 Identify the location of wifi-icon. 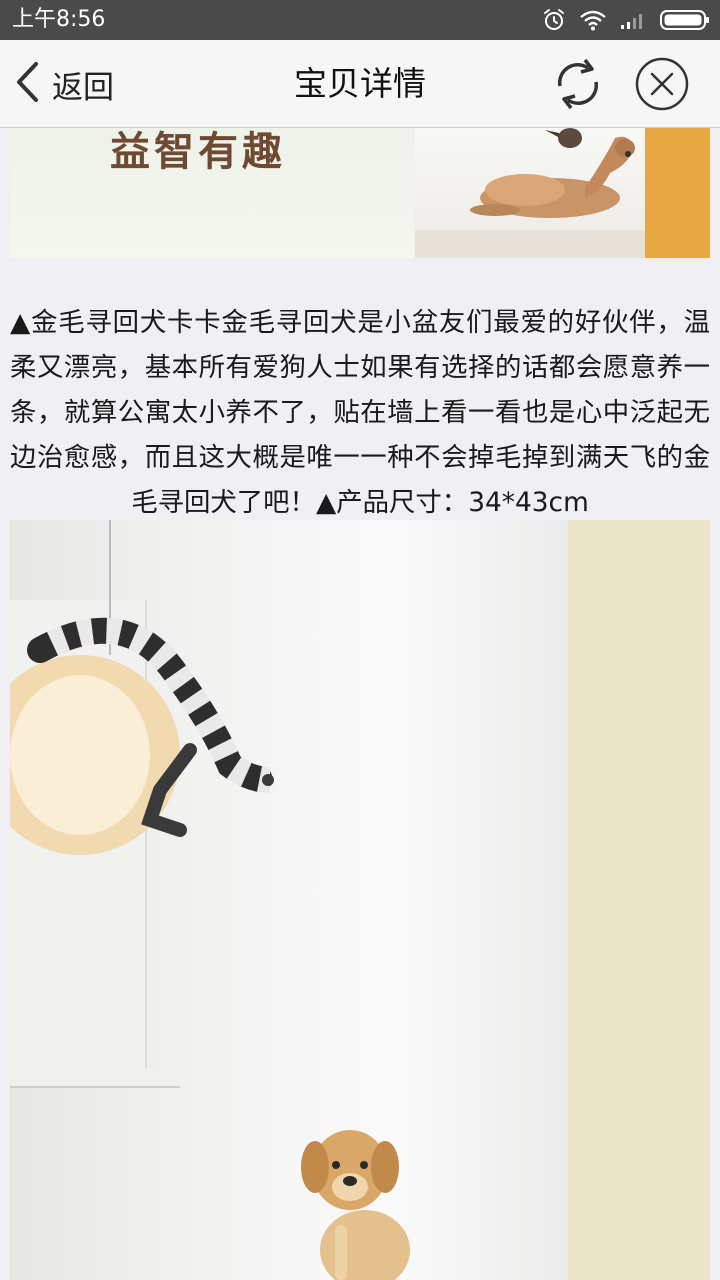
(593, 20).